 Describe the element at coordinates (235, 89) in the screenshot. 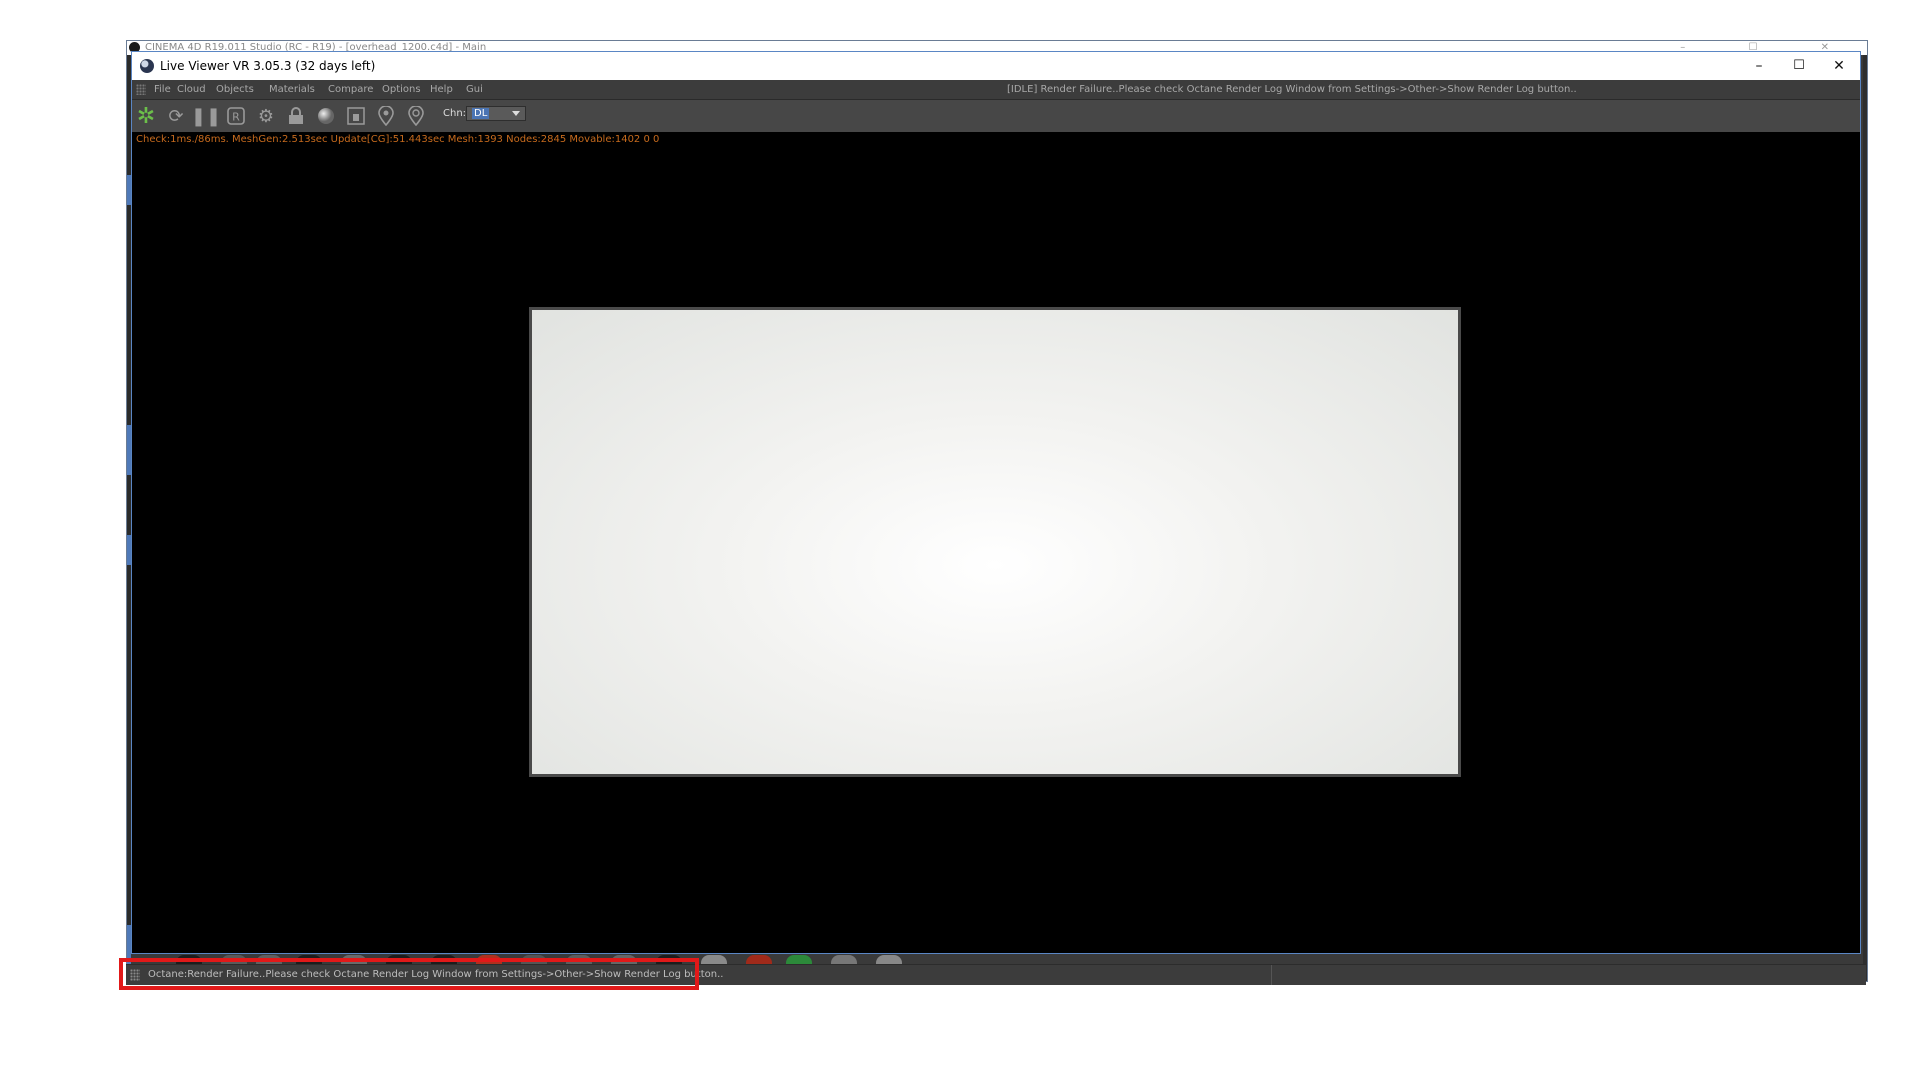

I see `menu-objects: Objects` at that location.